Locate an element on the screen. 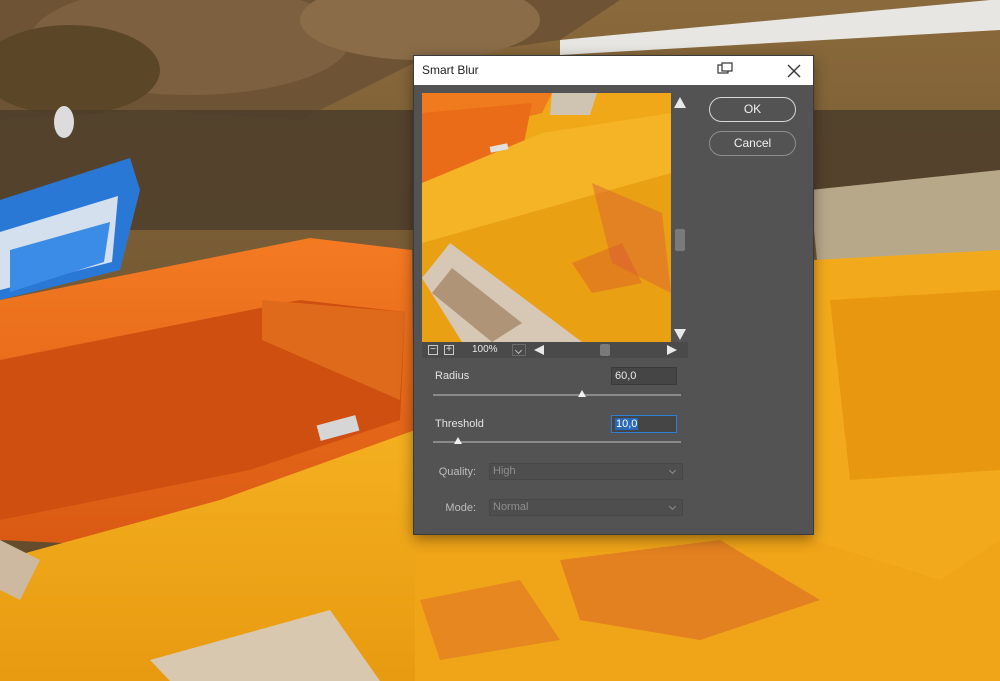  title-bar: Smart Blur is located at coordinates (613, 70).